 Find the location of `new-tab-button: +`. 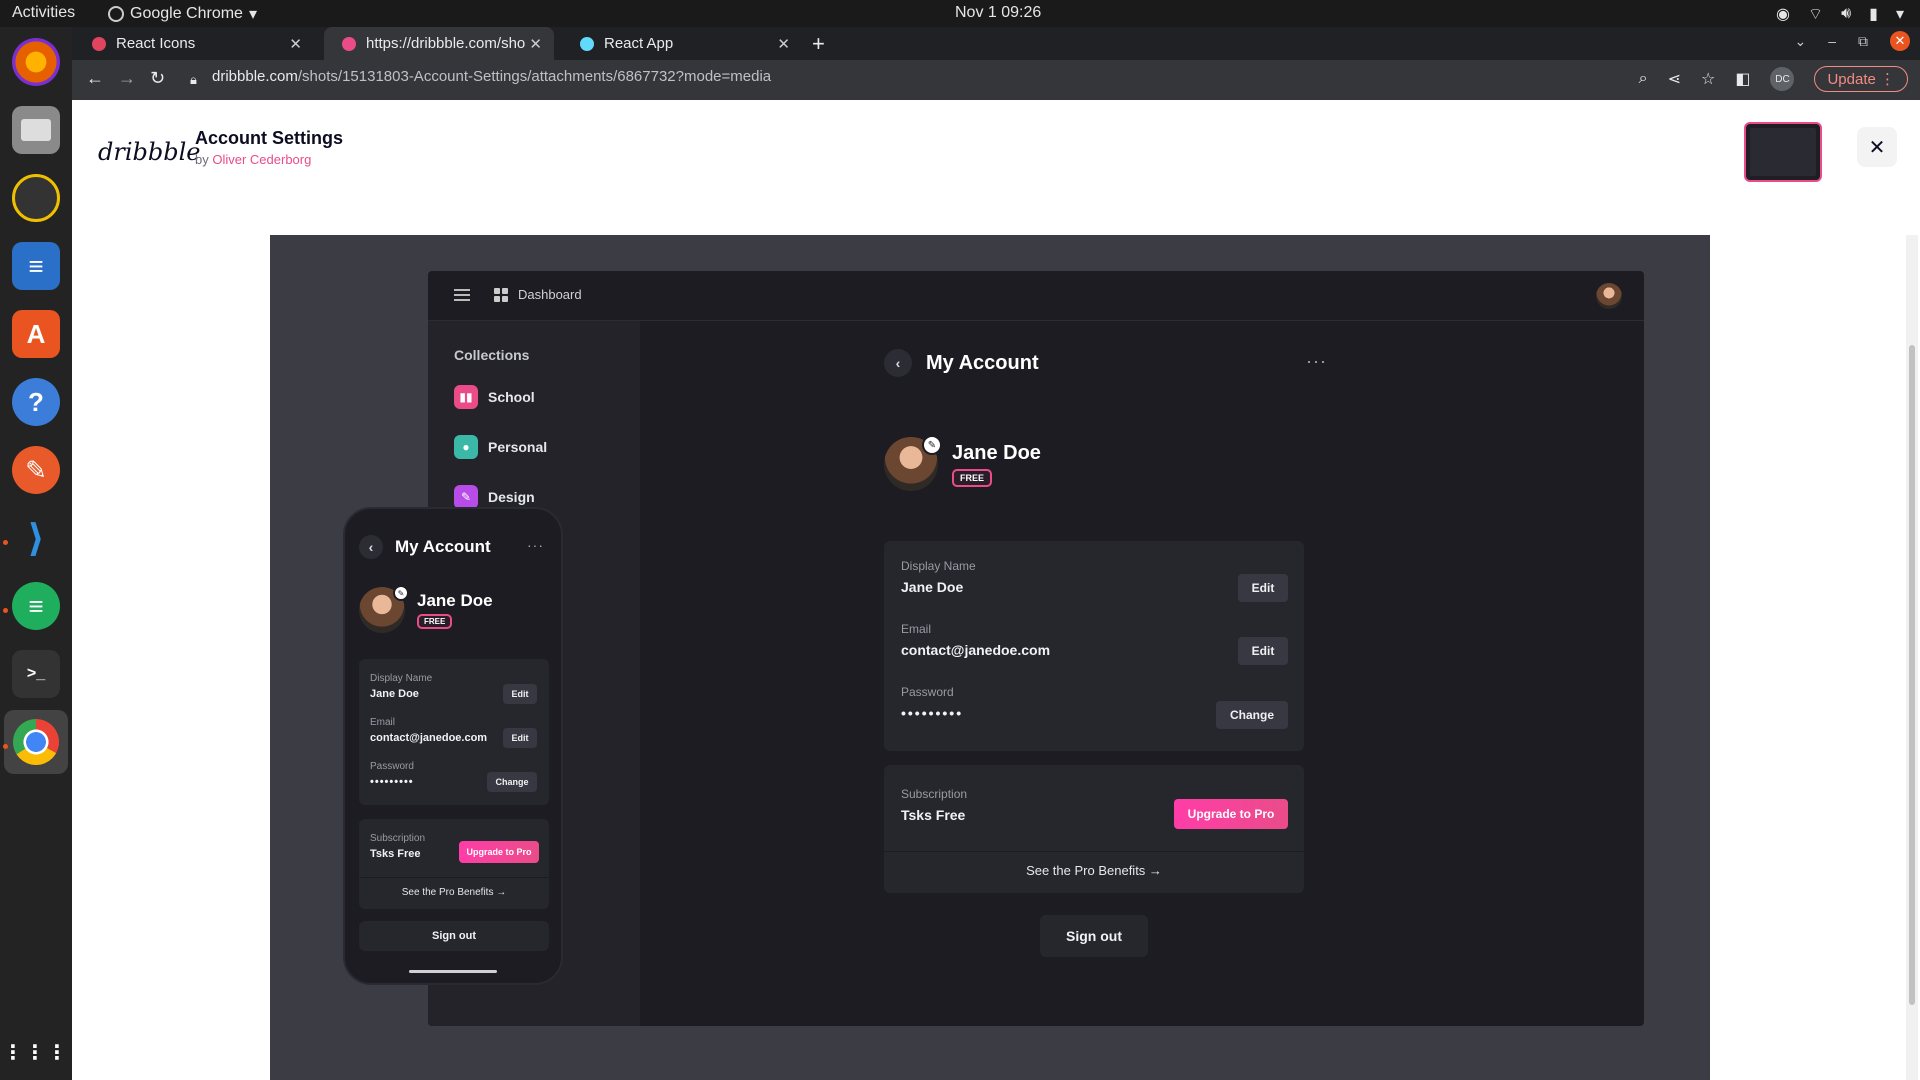

new-tab-button: + is located at coordinates (818, 44).